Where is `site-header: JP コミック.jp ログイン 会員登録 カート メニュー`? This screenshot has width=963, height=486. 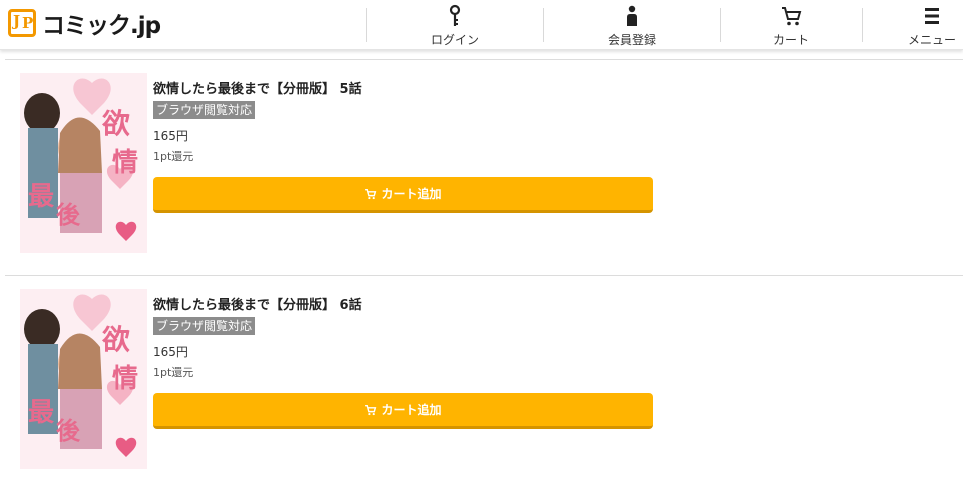
site-header: JP コミック.jp ログイン 会員登録 カート メニュー is located at coordinates (481, 25).